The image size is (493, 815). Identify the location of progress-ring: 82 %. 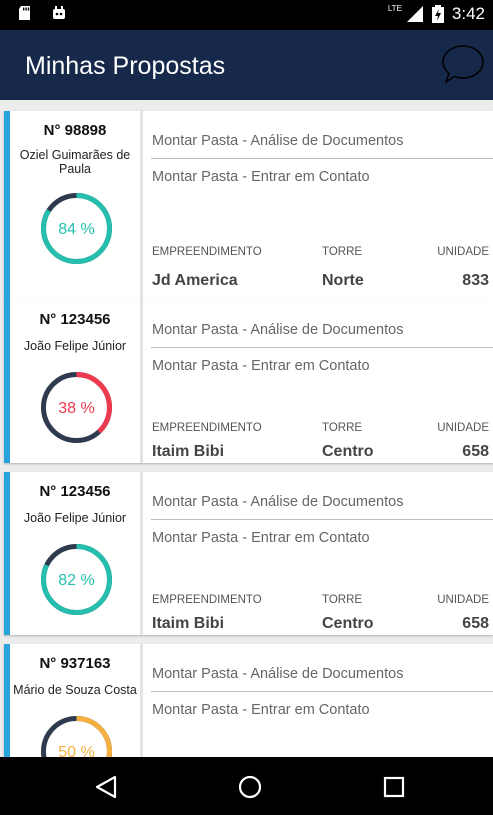
(76, 579).